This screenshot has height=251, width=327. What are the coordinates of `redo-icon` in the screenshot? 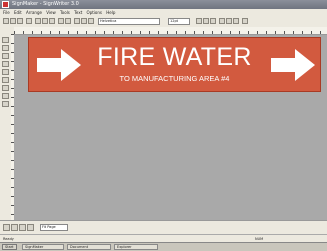 It's located at (68, 21).